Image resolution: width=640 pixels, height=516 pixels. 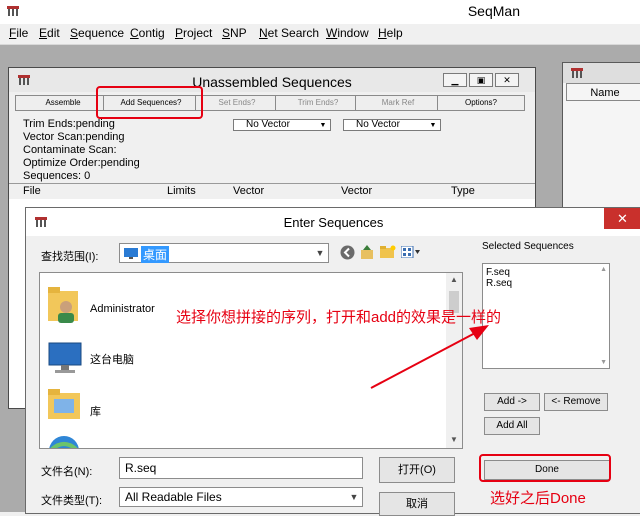 What do you see at coordinates (248, 191) in the screenshot?
I see `column-header-vector: Vector` at bounding box center [248, 191].